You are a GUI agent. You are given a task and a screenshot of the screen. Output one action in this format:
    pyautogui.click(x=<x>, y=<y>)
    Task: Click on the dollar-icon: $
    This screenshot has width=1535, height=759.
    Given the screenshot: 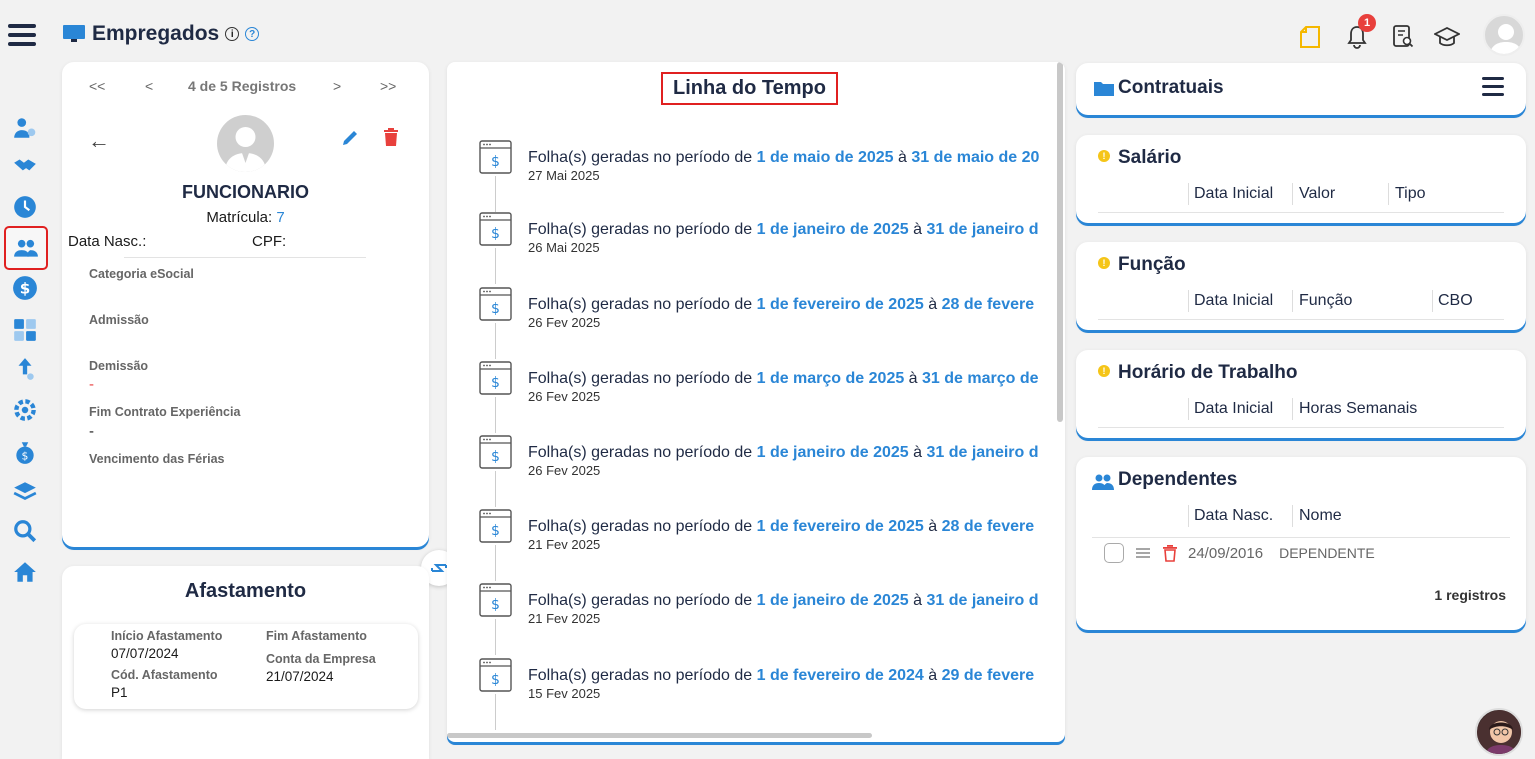 What is the action you would take?
    pyautogui.click(x=25, y=288)
    